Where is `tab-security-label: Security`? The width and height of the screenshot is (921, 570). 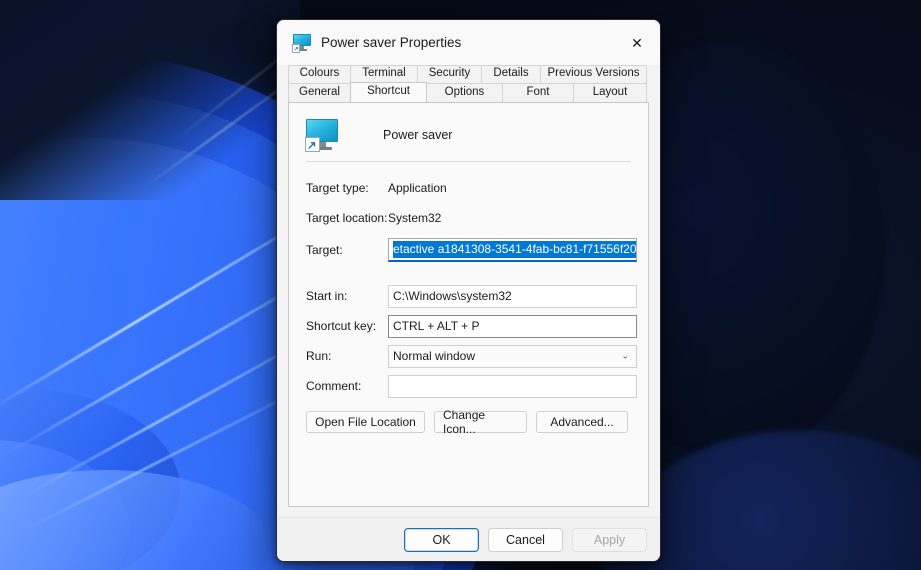 tab-security-label: Security is located at coordinates (449, 73).